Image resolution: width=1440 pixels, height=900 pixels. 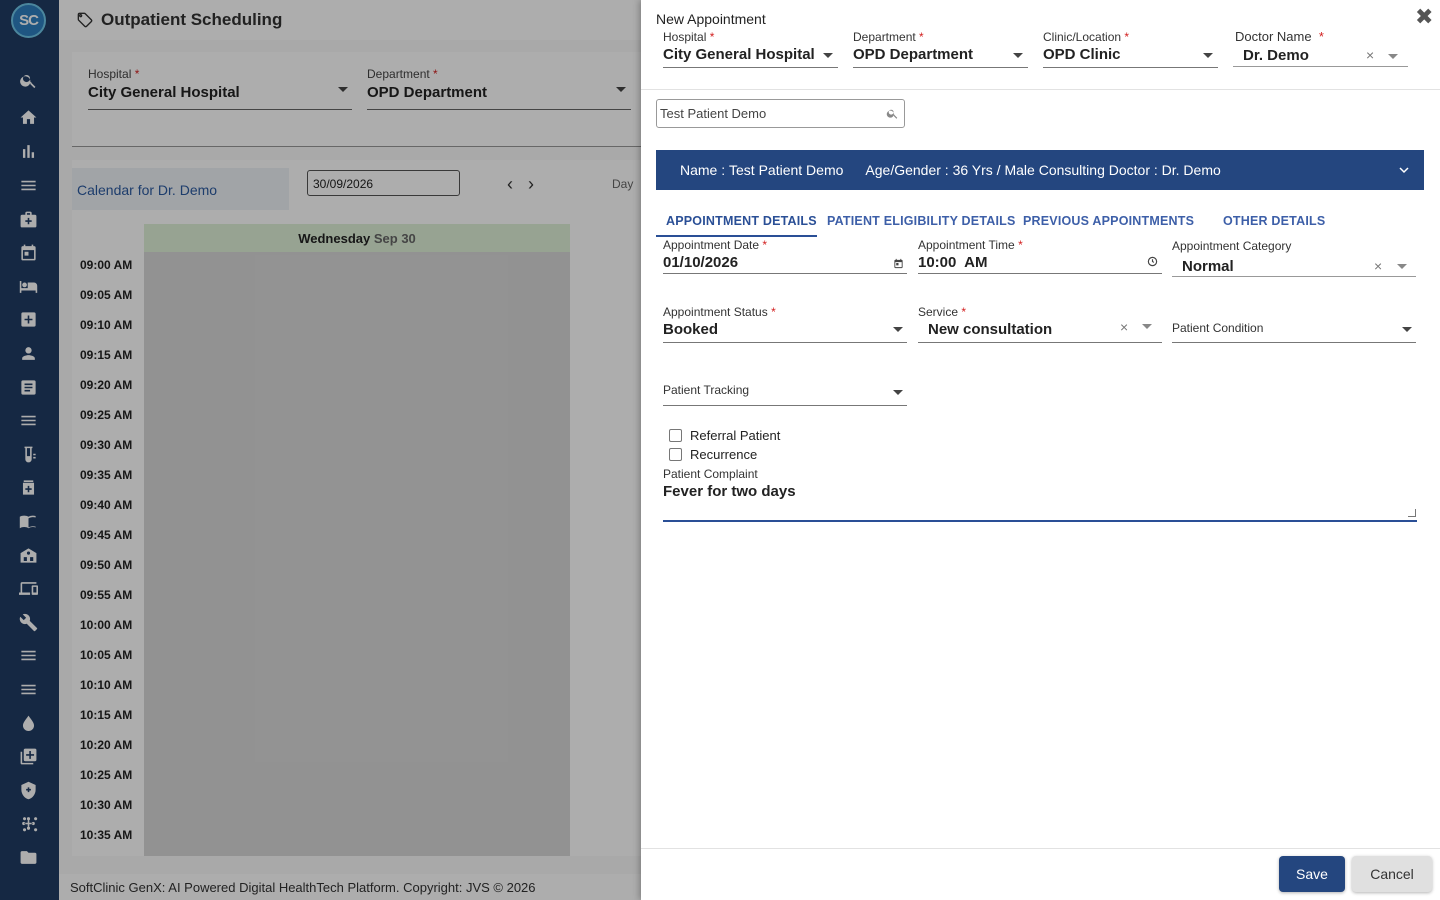 I want to click on service-select: Service * New consultation ×, so click(x=1040, y=324).